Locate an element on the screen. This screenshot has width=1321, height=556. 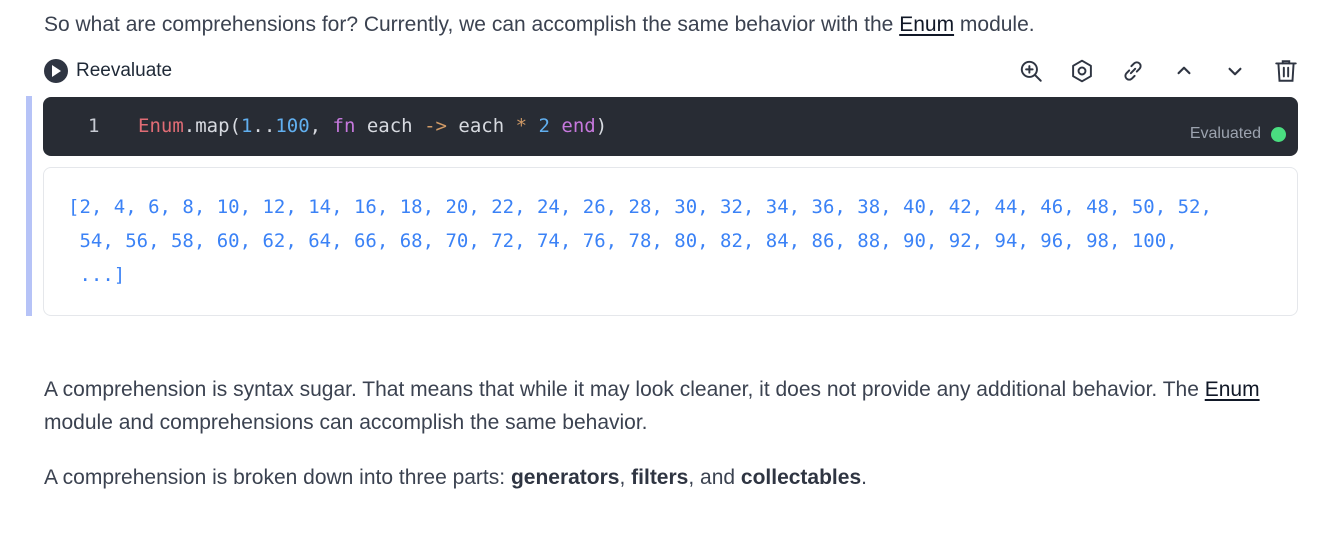
chevron-down-icon is located at coordinates (1235, 71).